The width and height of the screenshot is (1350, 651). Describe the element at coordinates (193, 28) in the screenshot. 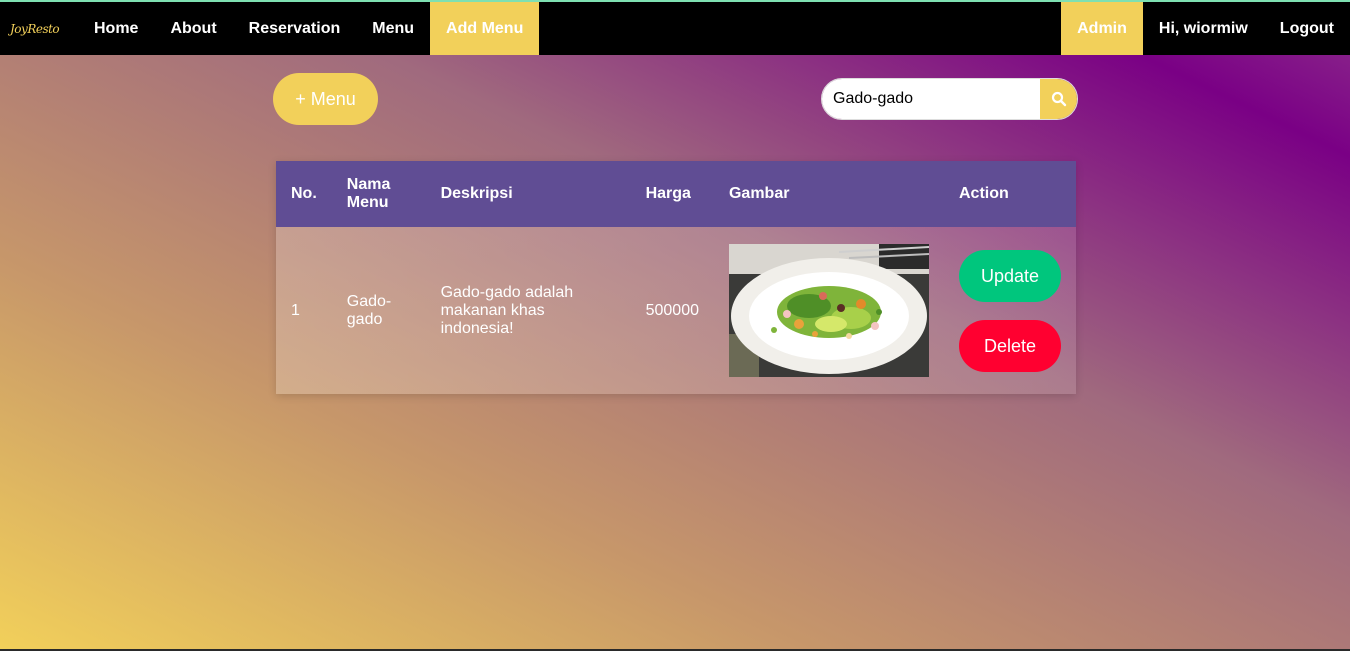

I see `nav-about: About` at that location.